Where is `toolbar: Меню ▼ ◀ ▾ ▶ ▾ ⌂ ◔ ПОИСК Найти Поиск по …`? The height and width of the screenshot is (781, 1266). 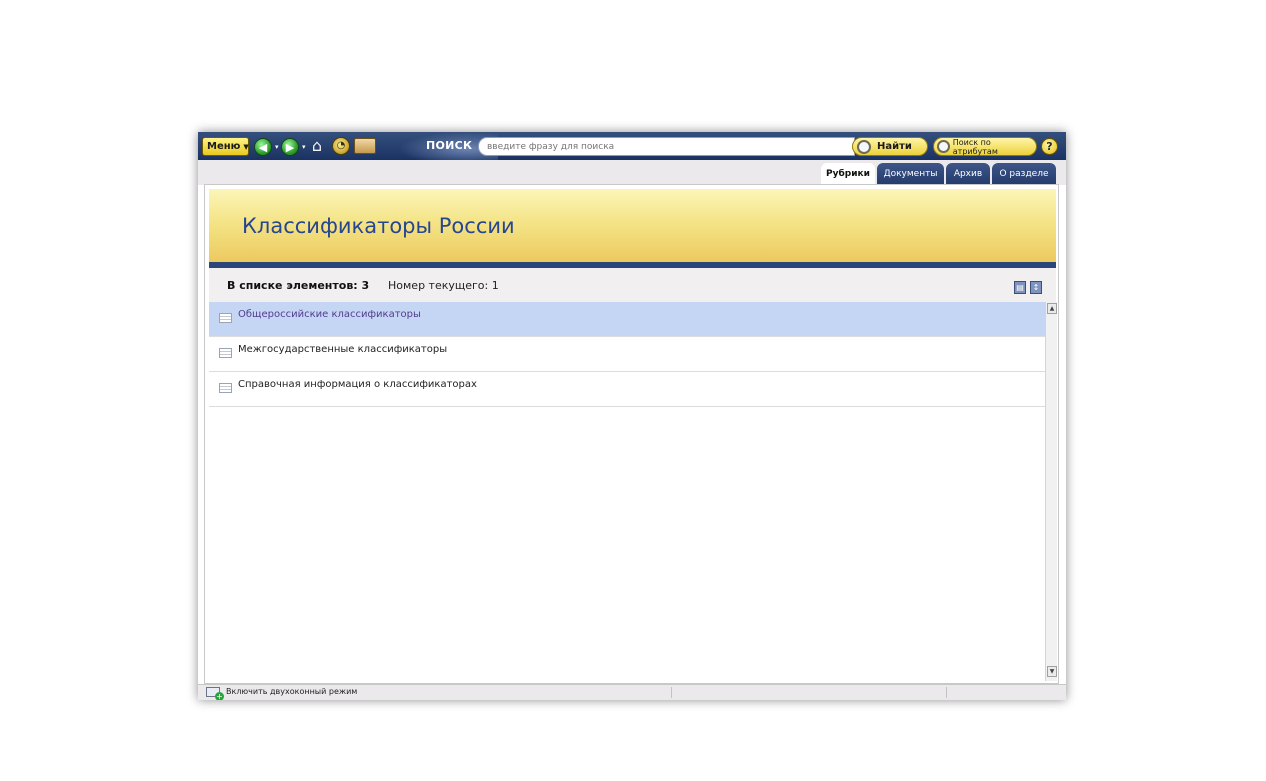 toolbar: Меню ▼ ◀ ▾ ▶ ▾ ⌂ ◔ ПОИСК Найти Поиск по … is located at coordinates (632, 146).